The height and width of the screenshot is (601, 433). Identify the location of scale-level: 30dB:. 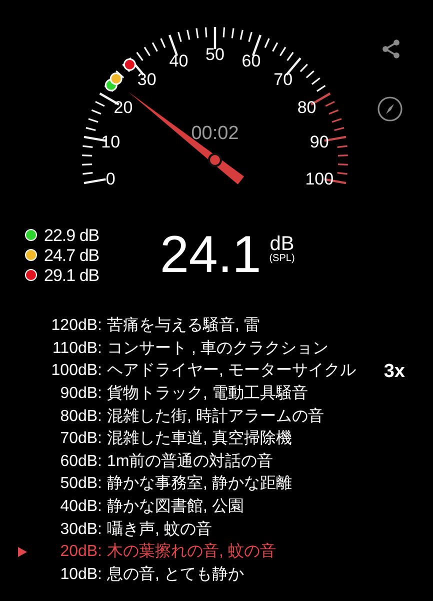
(80, 530).